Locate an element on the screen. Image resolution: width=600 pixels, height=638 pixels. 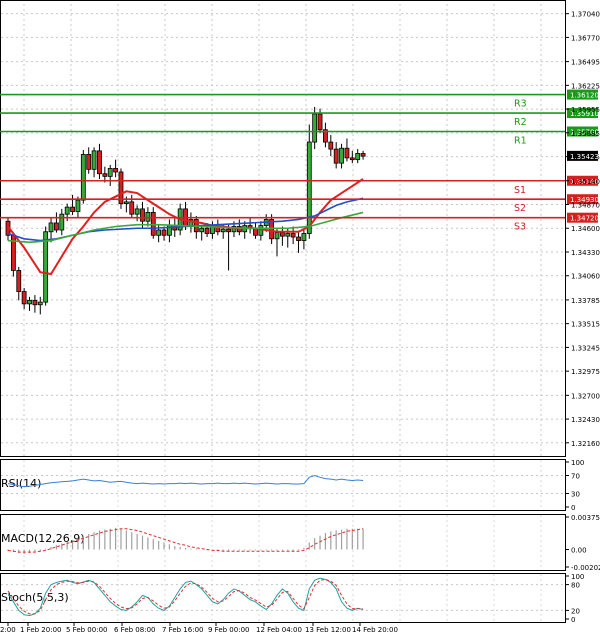
level-name-s3: S3 is located at coordinates (520, 227).